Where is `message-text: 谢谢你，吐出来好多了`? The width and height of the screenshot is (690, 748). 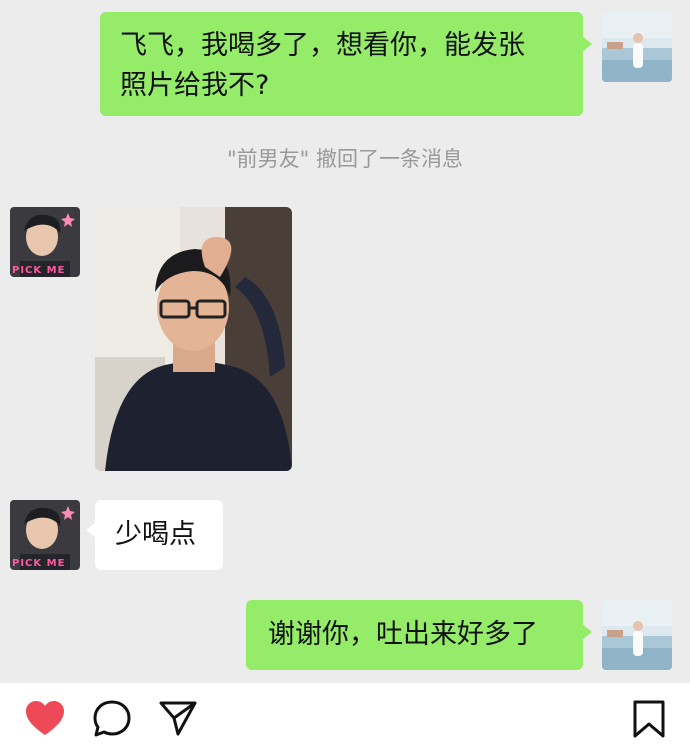 message-text: 谢谢你，吐出来好多了 is located at coordinates (403, 634).